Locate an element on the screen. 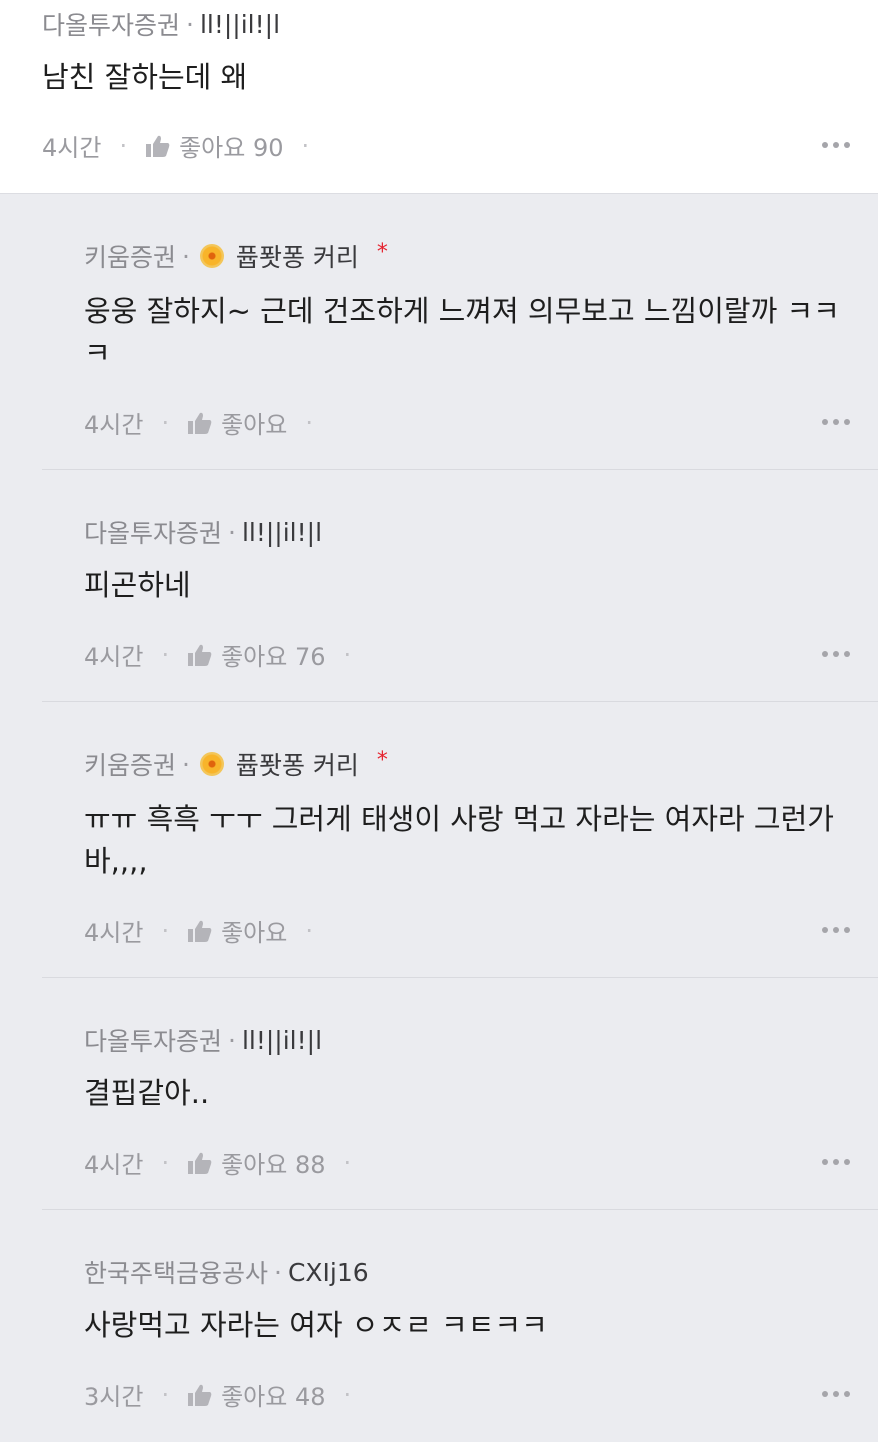  like-button: 좋아요 90 is located at coordinates (214, 145).